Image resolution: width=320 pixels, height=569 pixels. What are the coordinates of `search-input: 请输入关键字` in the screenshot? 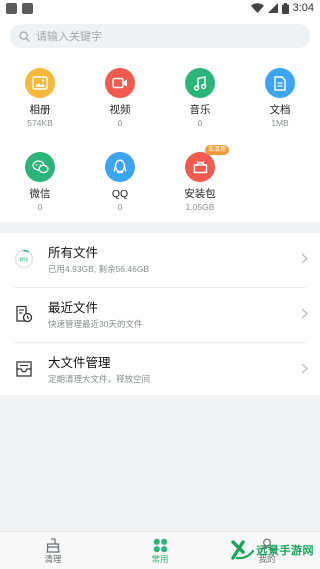 It's located at (160, 36).